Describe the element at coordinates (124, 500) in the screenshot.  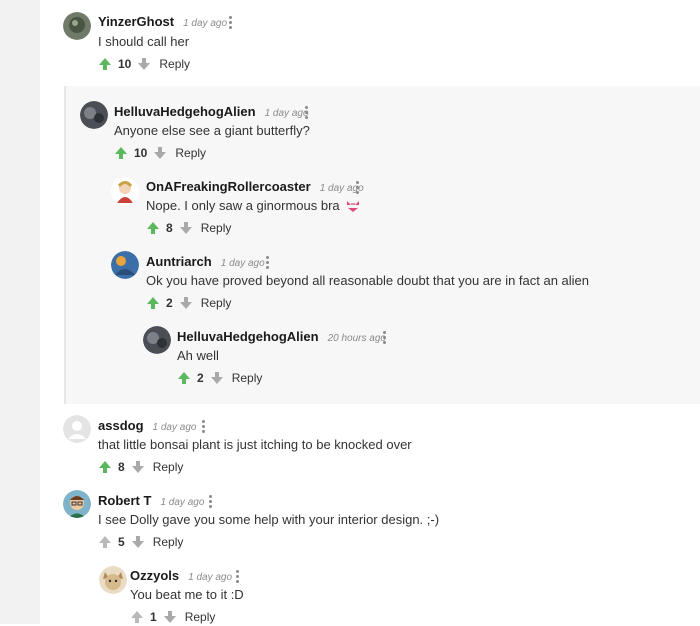
I see `username: Robert T` at that location.